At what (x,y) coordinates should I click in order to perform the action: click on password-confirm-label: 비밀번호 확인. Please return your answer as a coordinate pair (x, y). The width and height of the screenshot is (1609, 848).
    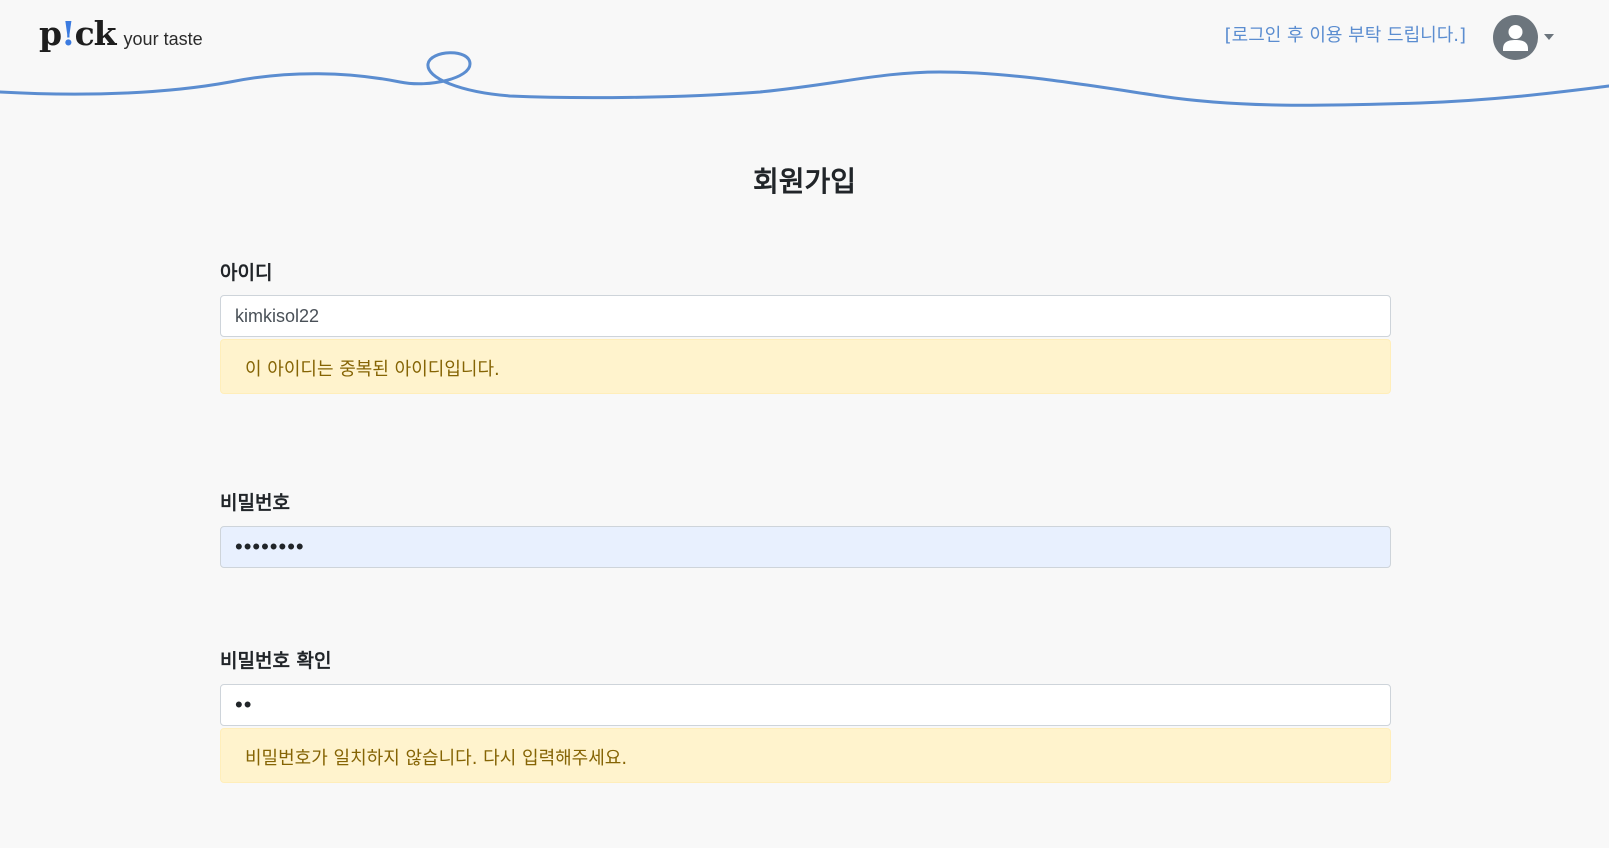
    Looking at the image, I should click on (276, 661).